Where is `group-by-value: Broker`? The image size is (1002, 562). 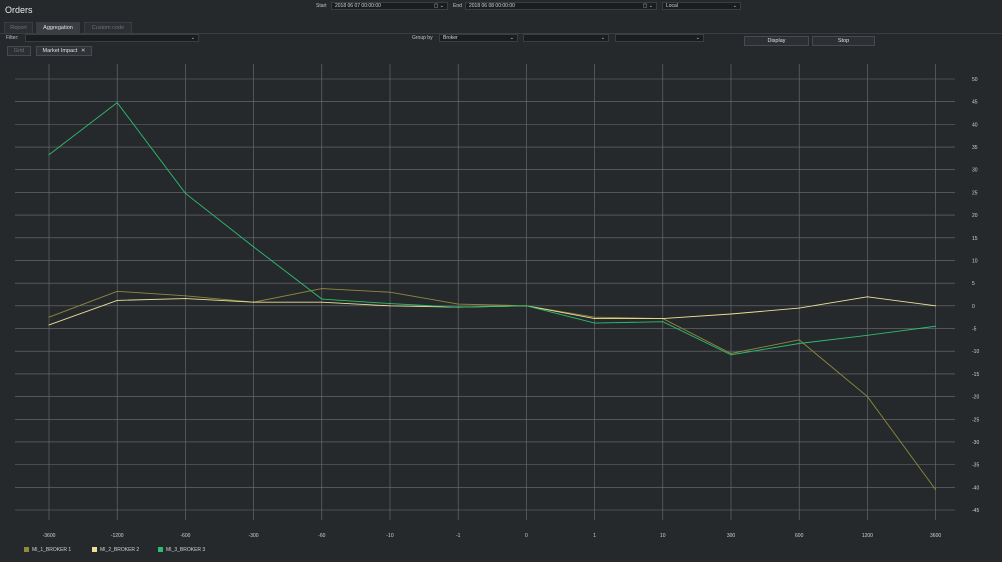 group-by-value: Broker is located at coordinates (450, 38).